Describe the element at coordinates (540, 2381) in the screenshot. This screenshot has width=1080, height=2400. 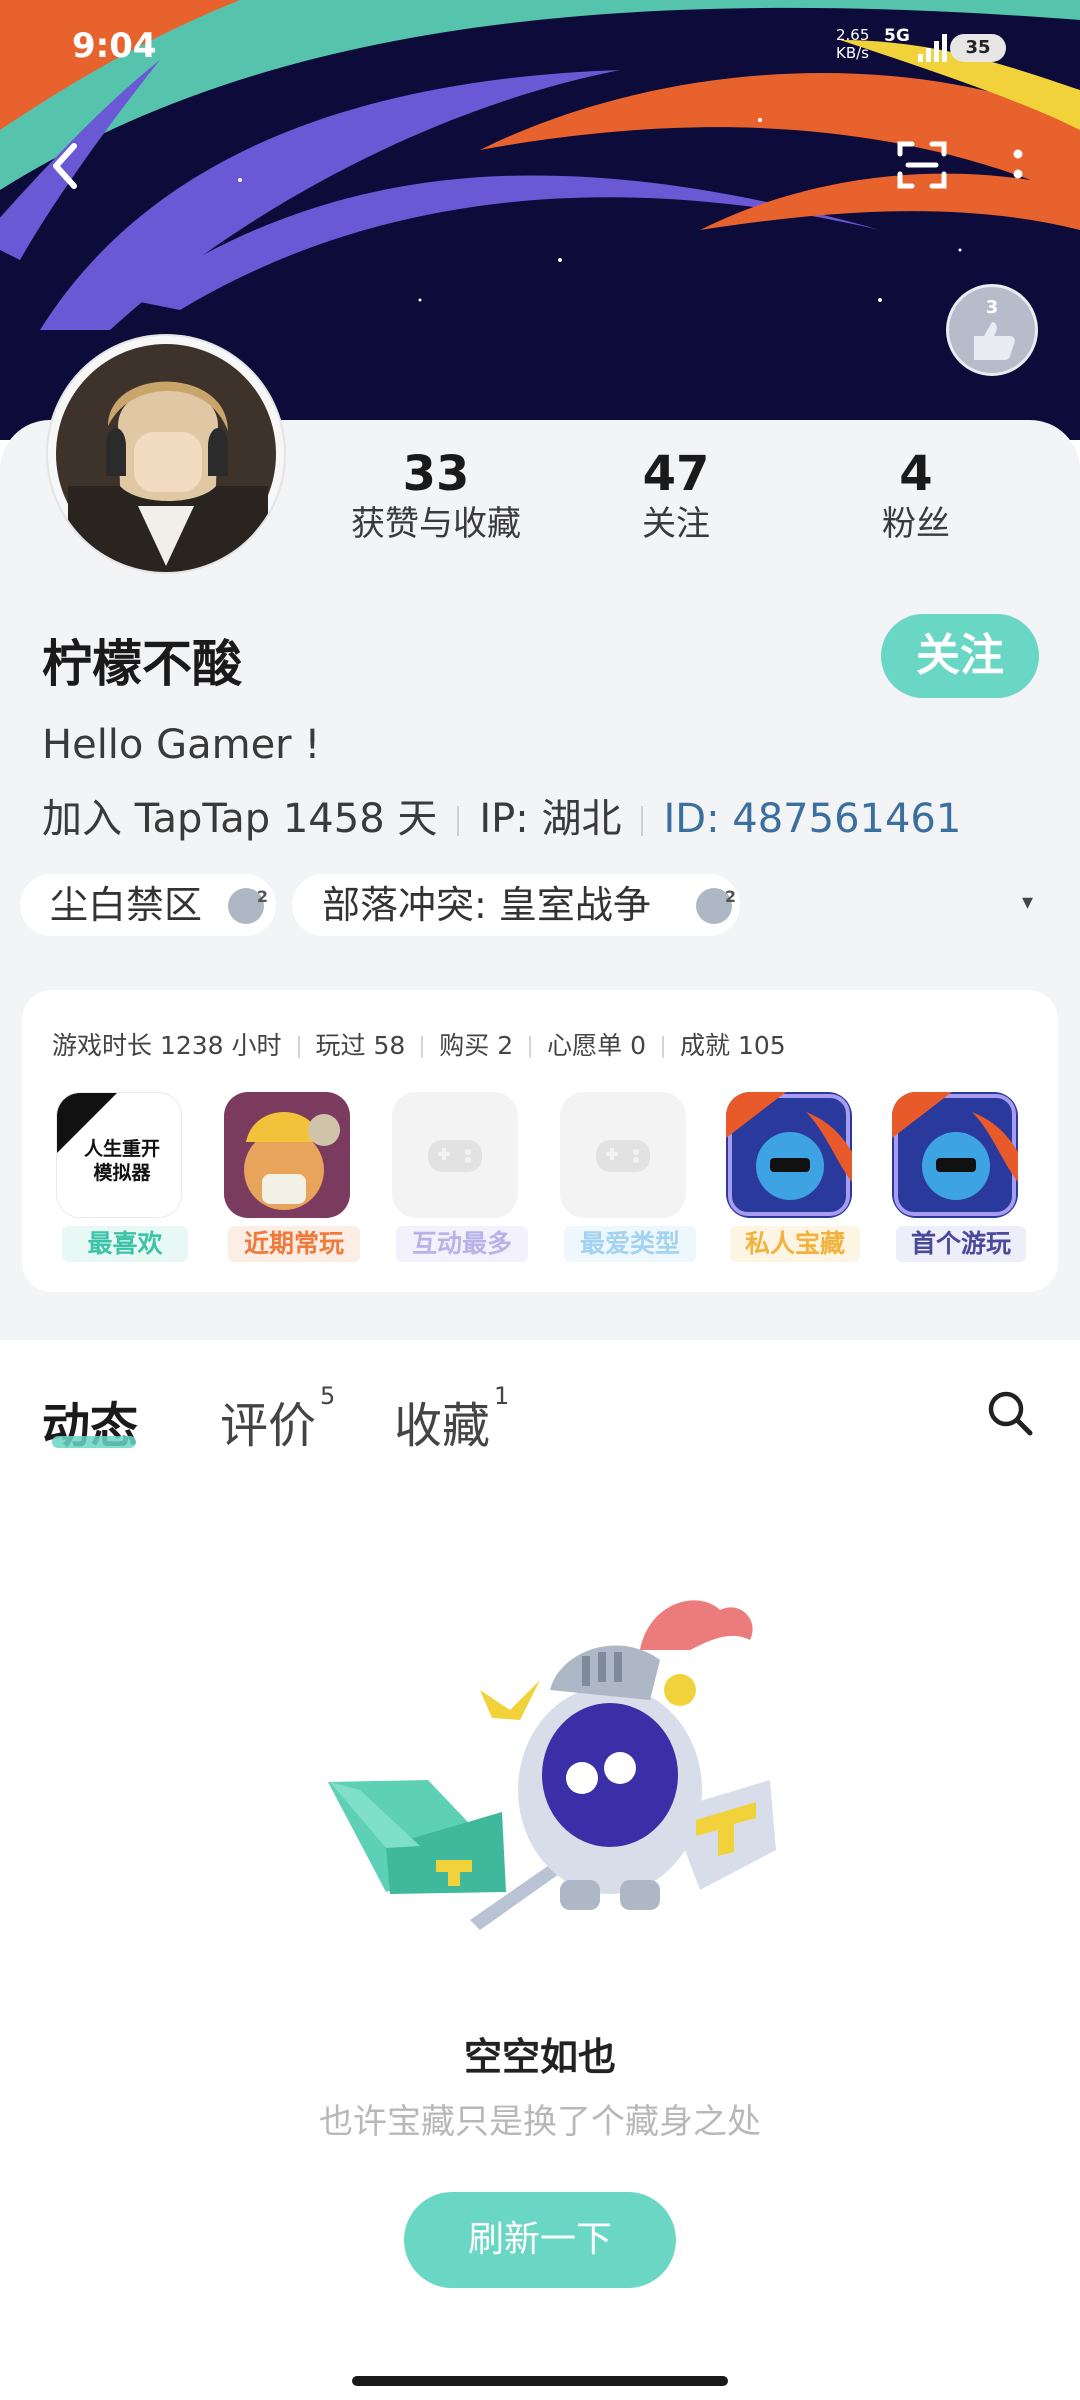
I see `home-indicator` at that location.